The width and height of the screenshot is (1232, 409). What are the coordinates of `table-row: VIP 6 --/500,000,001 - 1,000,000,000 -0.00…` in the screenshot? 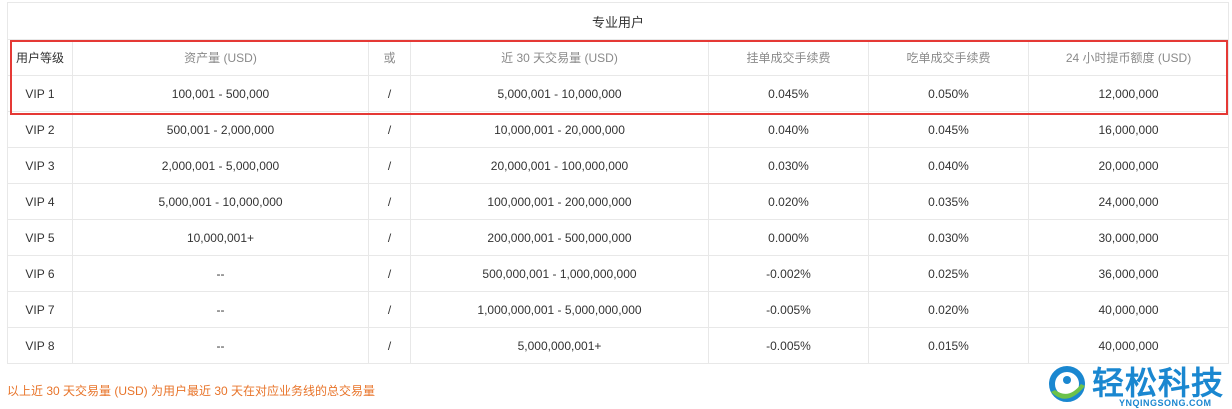 It's located at (618, 273).